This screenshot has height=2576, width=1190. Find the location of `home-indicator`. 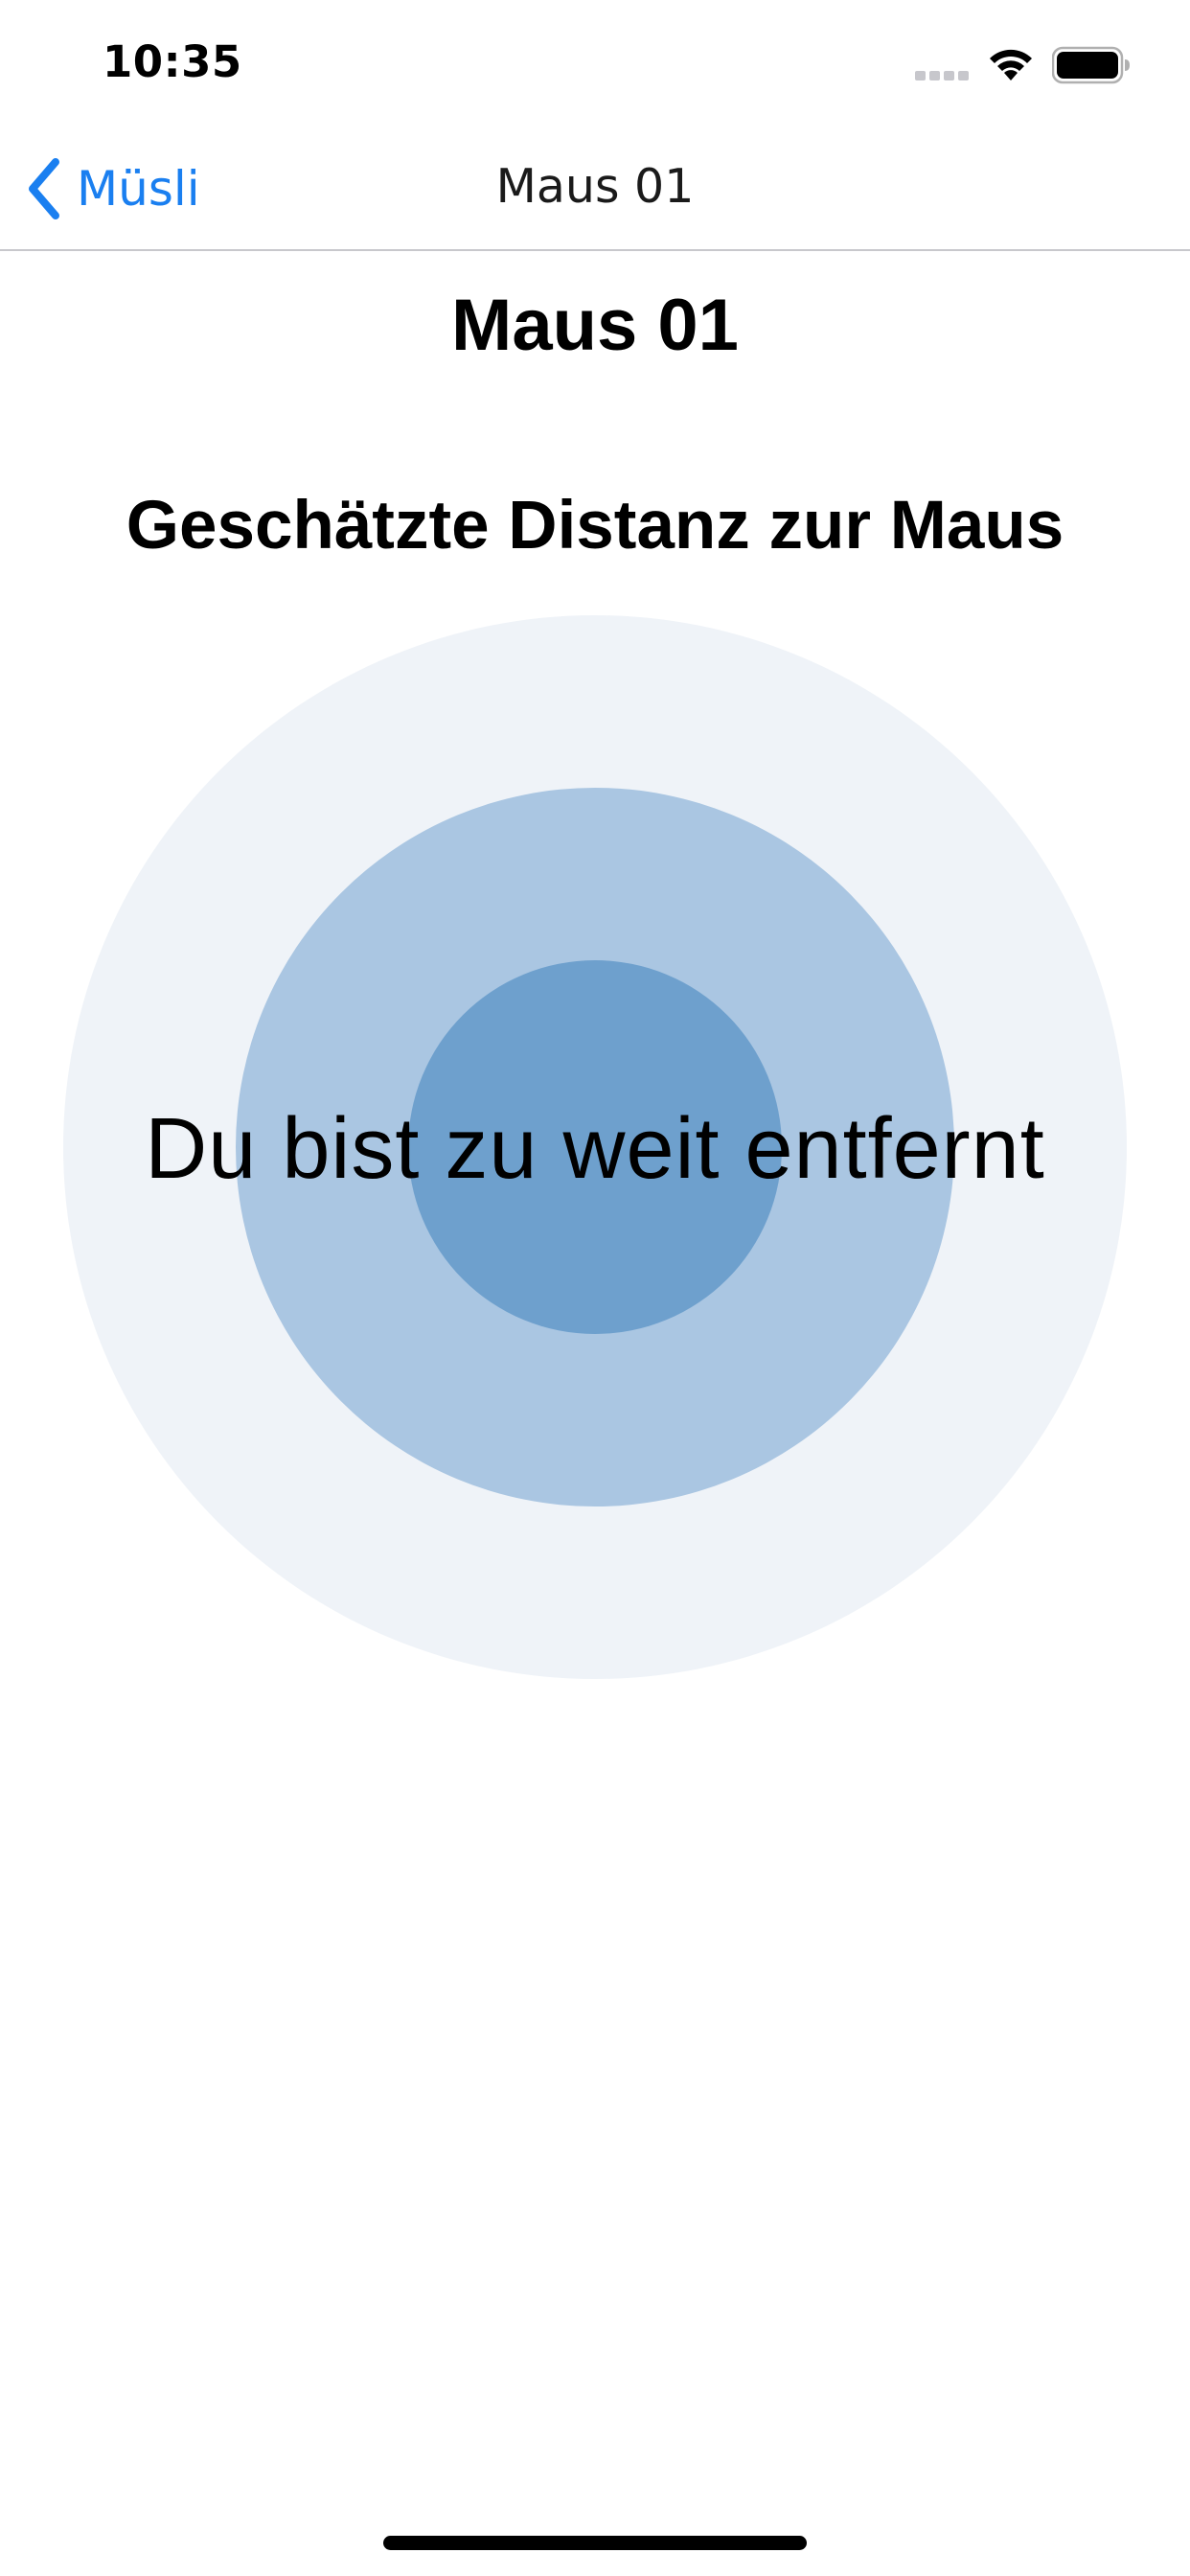

home-indicator is located at coordinates (595, 2543).